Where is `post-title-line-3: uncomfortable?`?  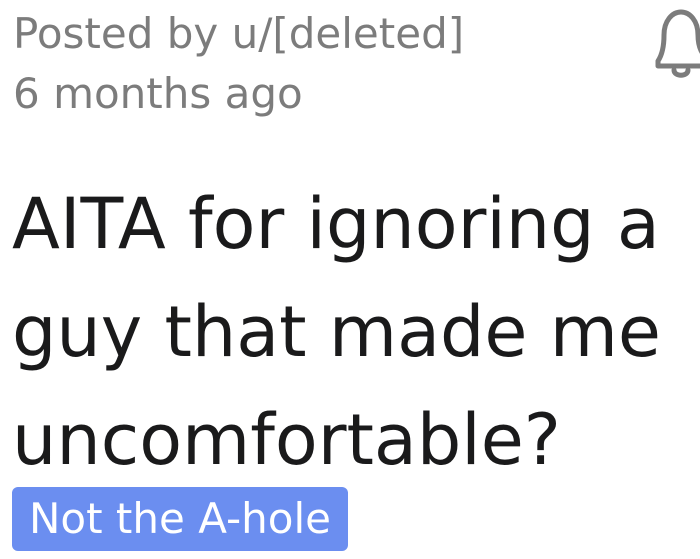 post-title-line-3: uncomfortable? is located at coordinates (286, 440).